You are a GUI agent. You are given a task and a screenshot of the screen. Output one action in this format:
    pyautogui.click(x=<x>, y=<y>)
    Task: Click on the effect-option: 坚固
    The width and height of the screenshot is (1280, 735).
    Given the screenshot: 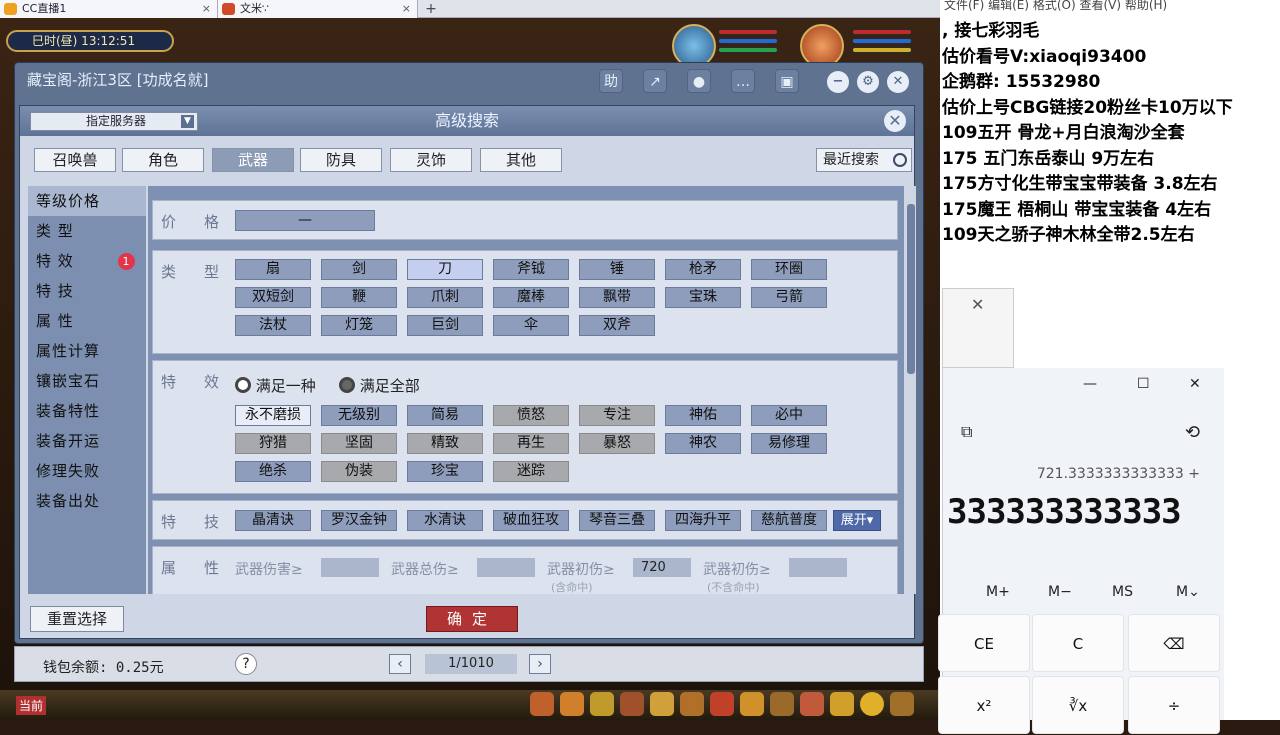 What is the action you would take?
    pyautogui.click(x=359, y=443)
    